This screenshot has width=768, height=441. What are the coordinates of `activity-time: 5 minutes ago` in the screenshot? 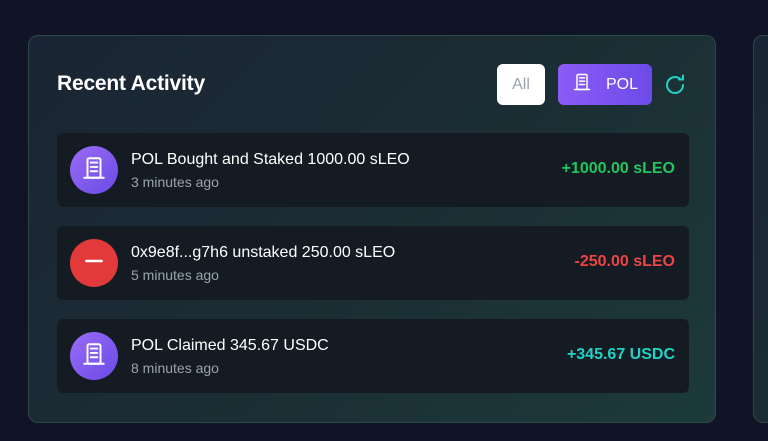 It's located at (175, 275).